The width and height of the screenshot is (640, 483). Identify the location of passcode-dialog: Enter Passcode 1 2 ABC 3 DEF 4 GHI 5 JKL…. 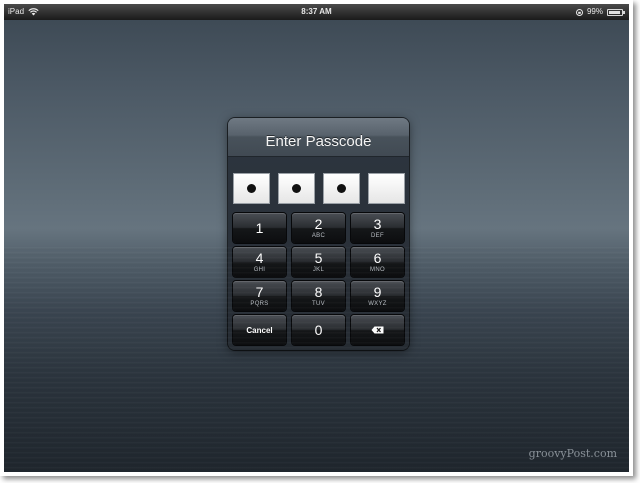
(318, 234).